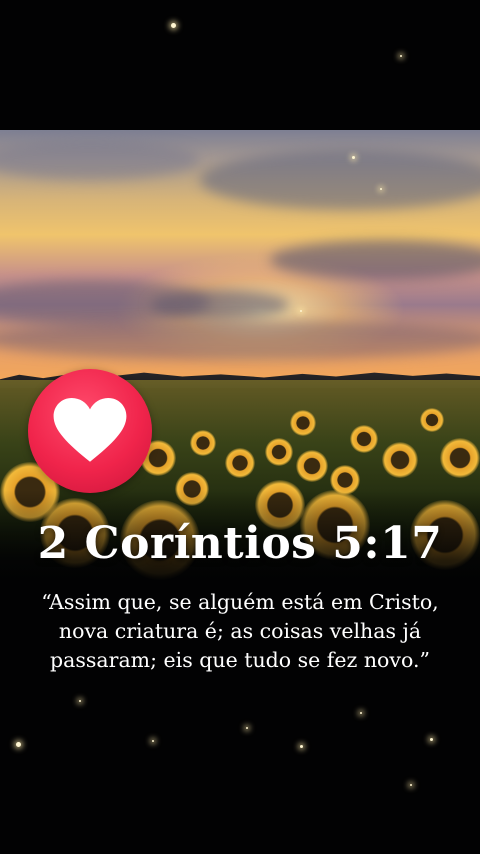 This screenshot has width=480, height=854. I want to click on heart-reaction-badge, so click(90, 431).